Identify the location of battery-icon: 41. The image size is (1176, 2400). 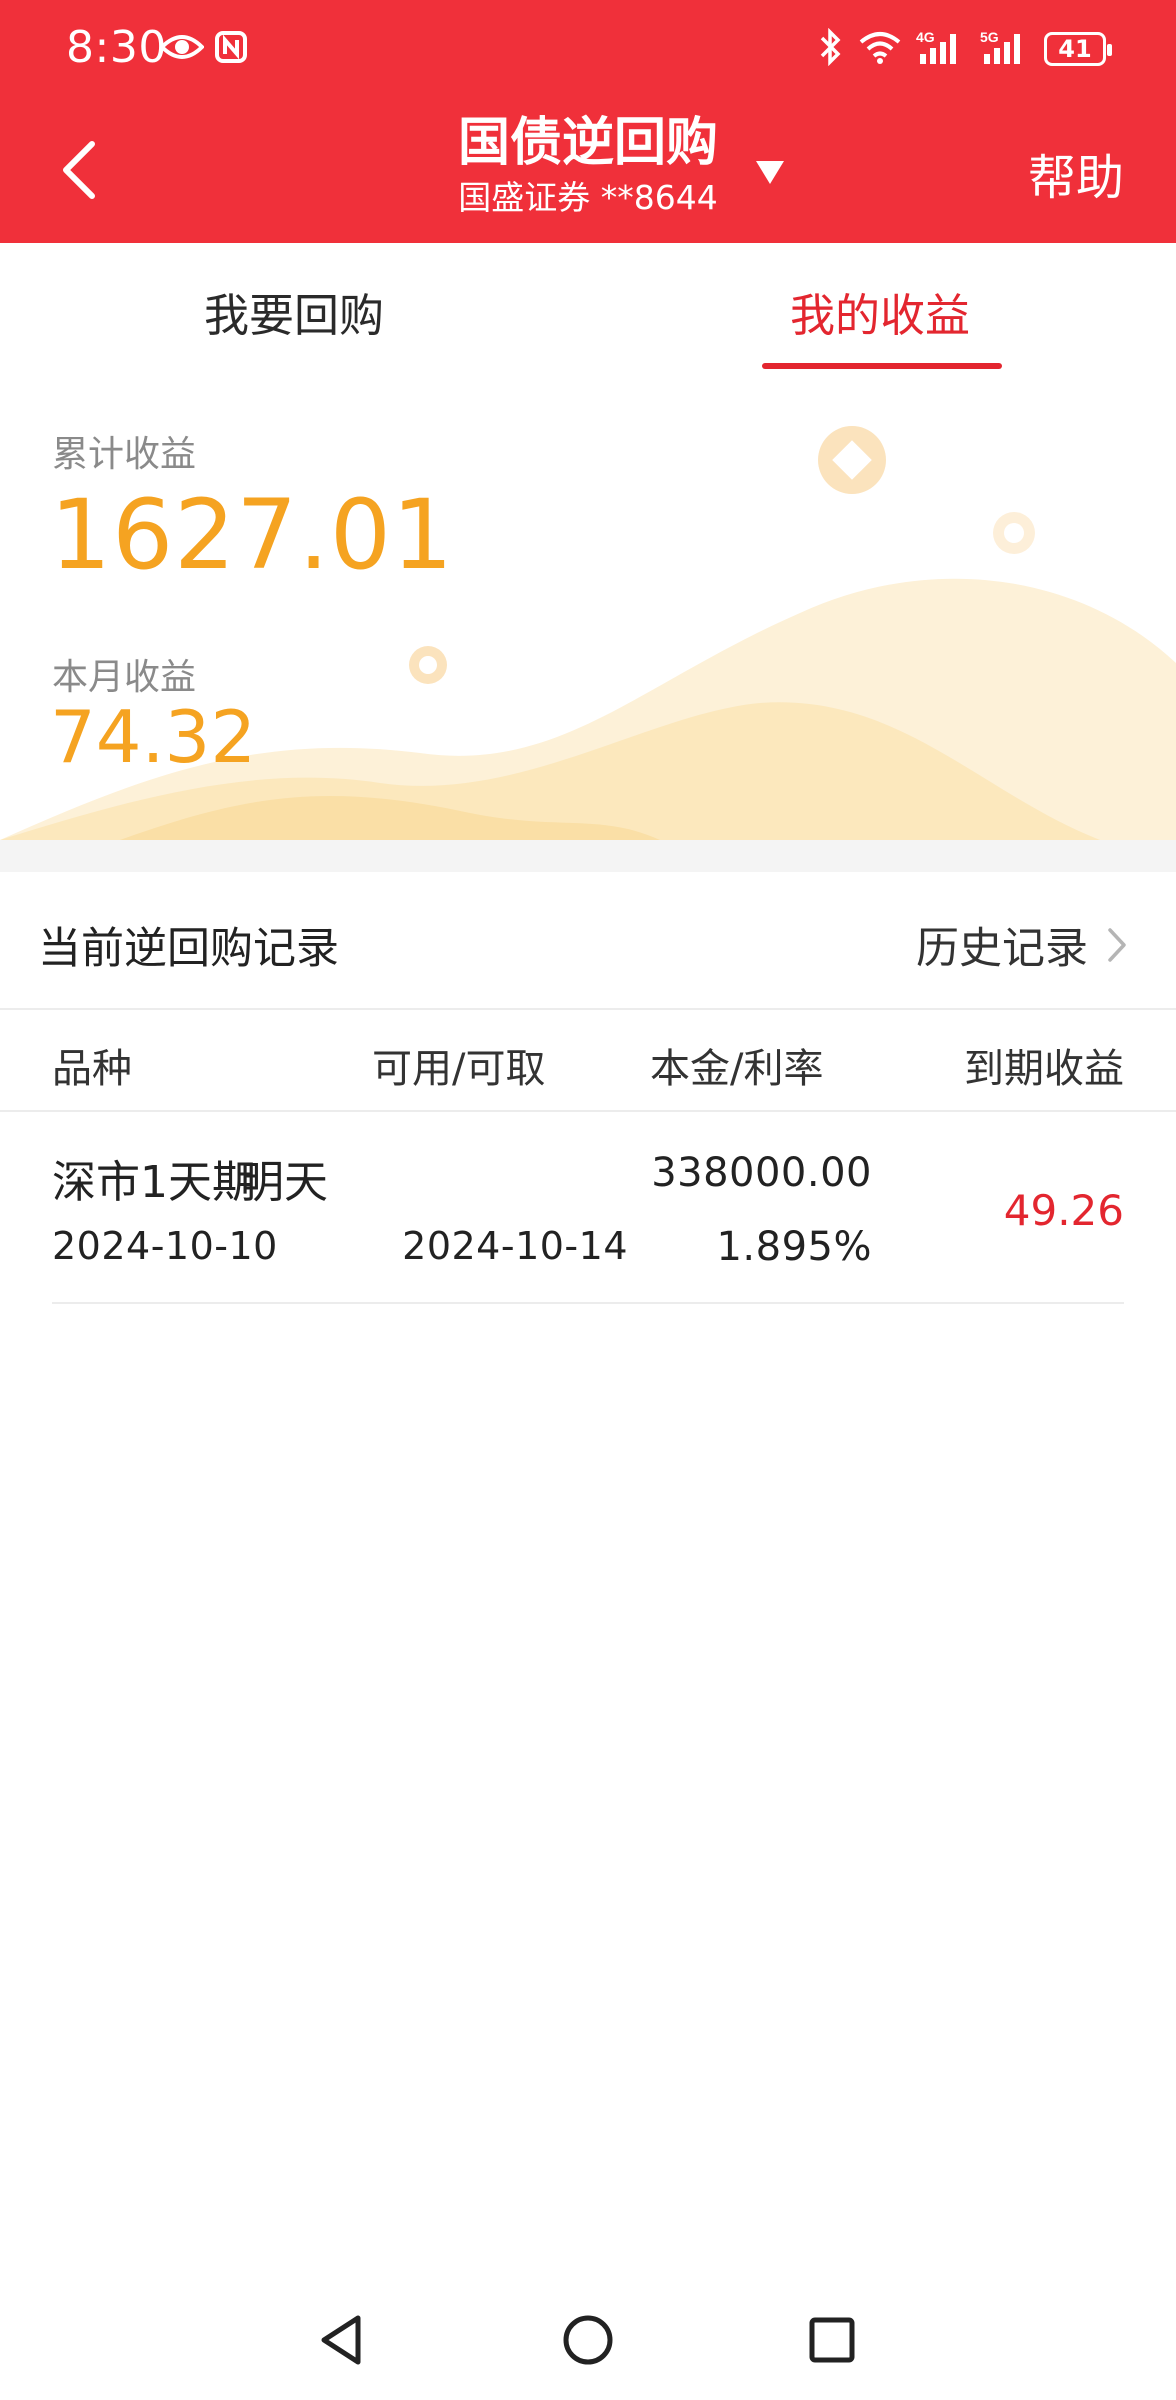
(1078, 49).